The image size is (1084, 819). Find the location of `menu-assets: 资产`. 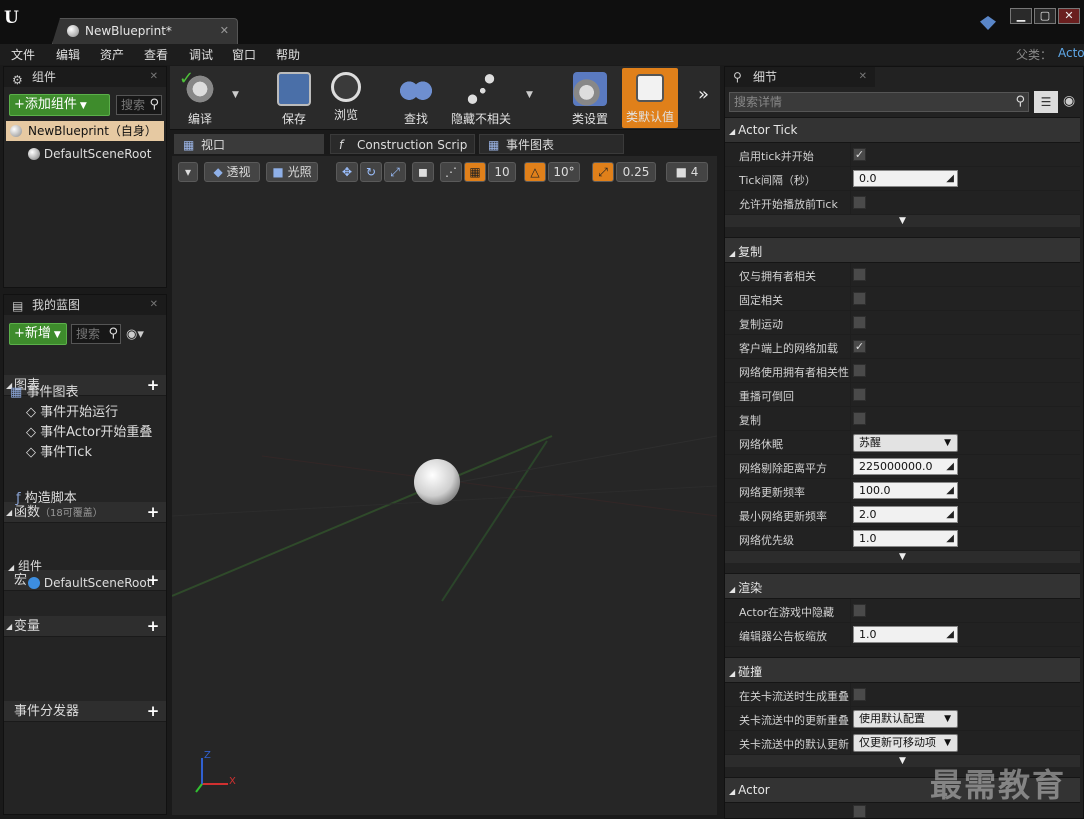

menu-assets: 资产 is located at coordinates (112, 54).